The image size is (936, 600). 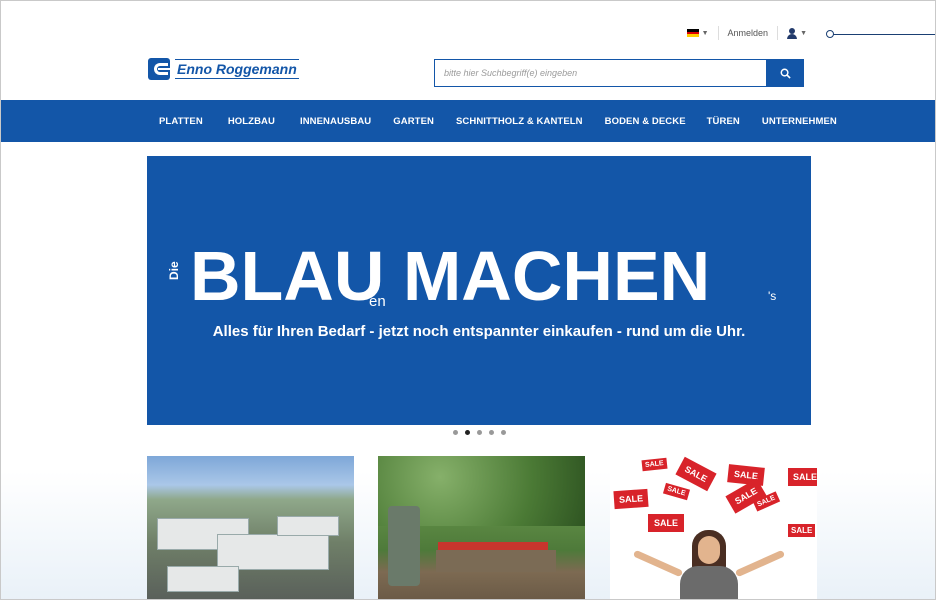 What do you see at coordinates (723, 121) in the screenshot?
I see `nav-item-tueren: TÜREN` at bounding box center [723, 121].